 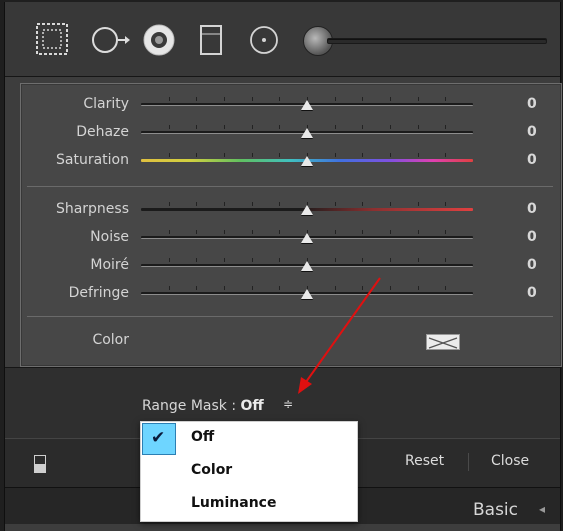 I want to click on collapse-arrow-icon: ◂, so click(x=542, y=509).